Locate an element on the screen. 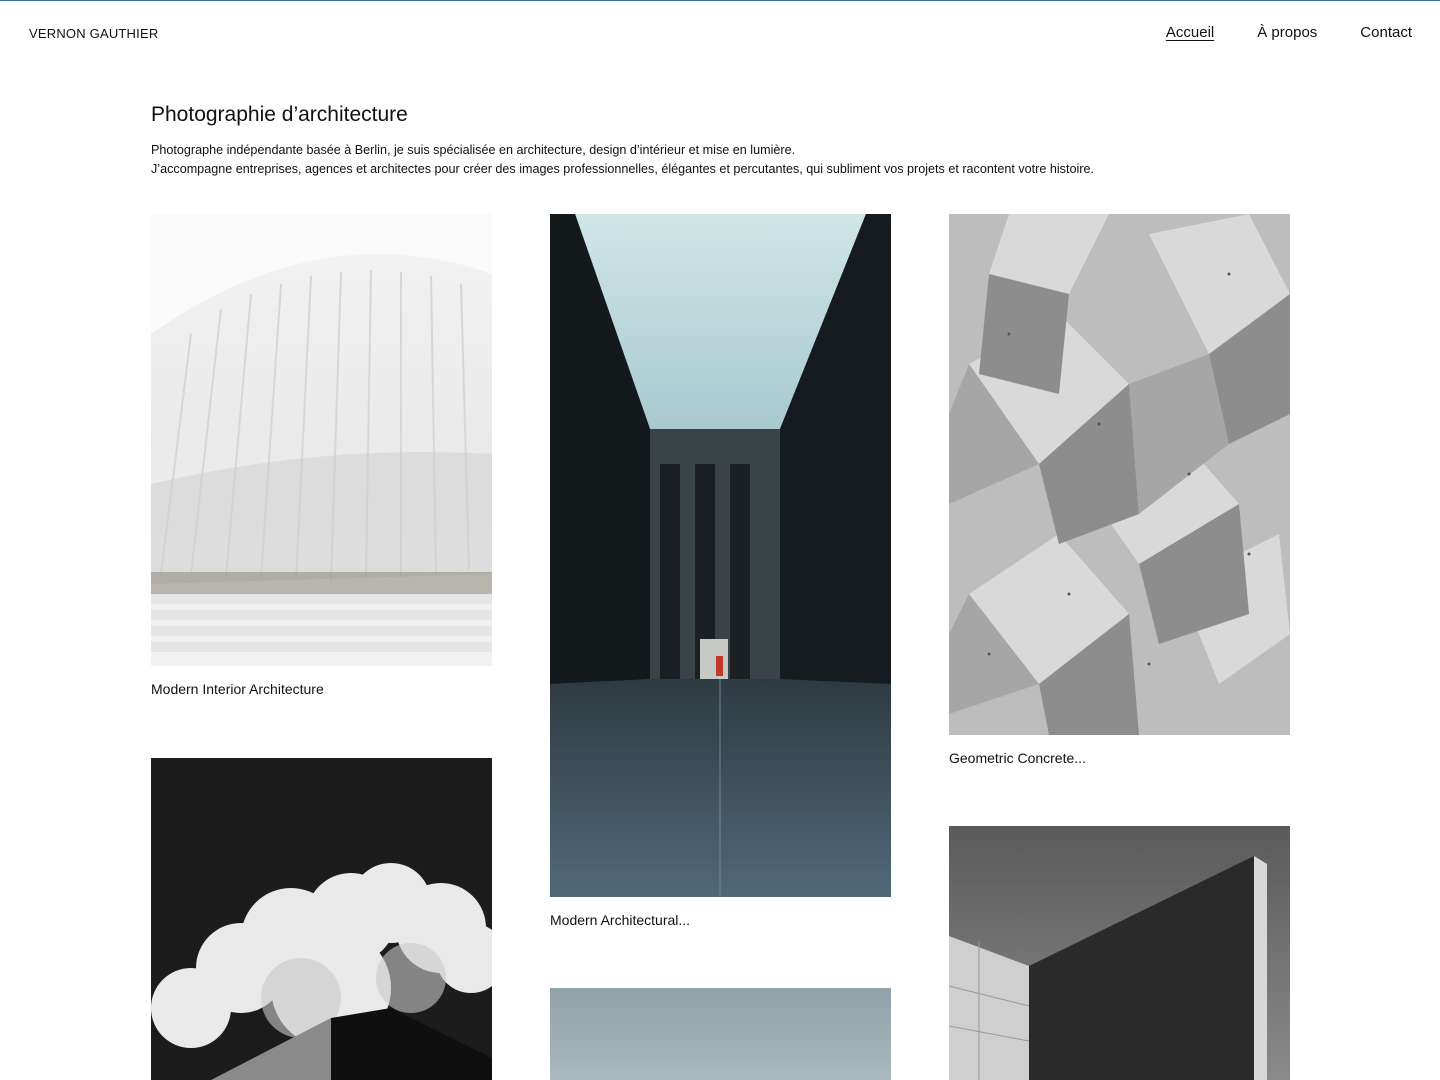 The height and width of the screenshot is (1080, 1440). nav-link-contact: Contact is located at coordinates (1386, 32).